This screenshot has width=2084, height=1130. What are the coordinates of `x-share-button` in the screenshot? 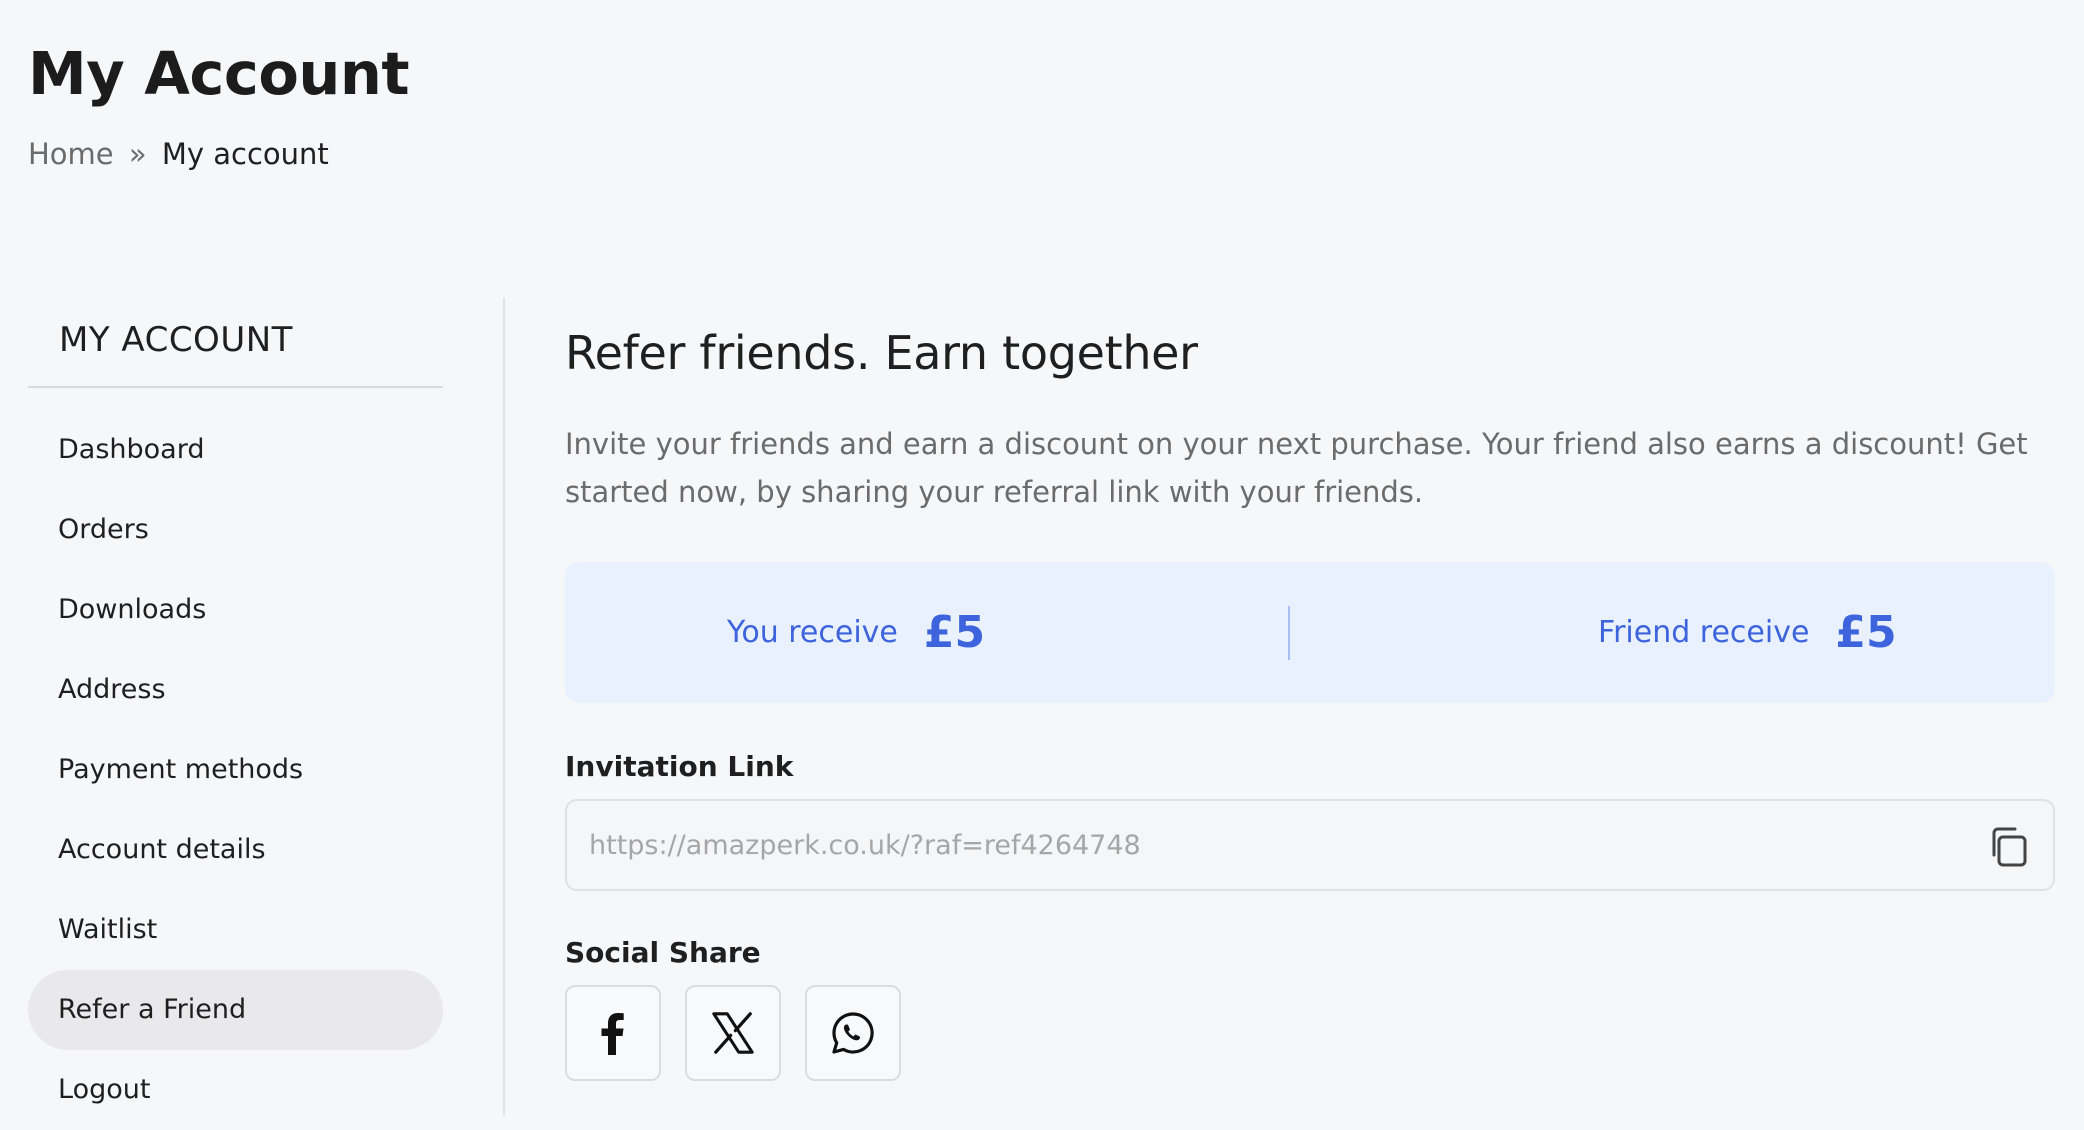 It's located at (733, 1033).